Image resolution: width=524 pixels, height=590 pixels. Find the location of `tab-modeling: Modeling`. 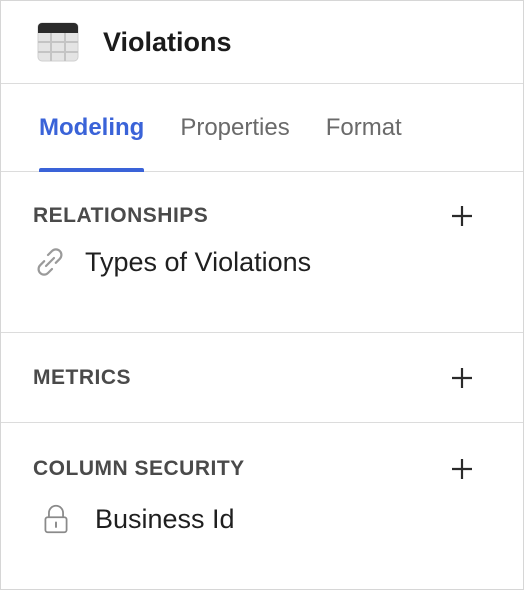

tab-modeling: Modeling is located at coordinates (92, 128).